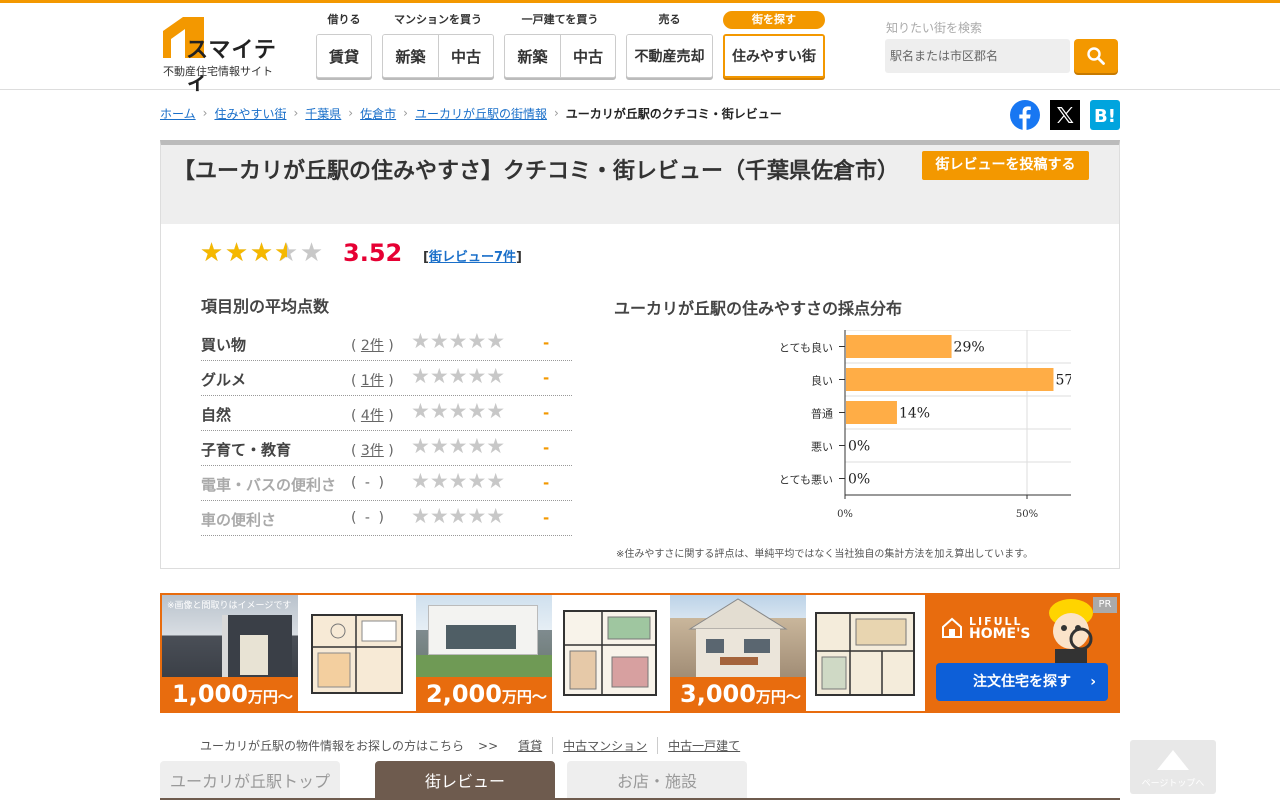  Describe the element at coordinates (323, 113) in the screenshot. I see `breadcrumb-prefecture: 千葉県` at that location.